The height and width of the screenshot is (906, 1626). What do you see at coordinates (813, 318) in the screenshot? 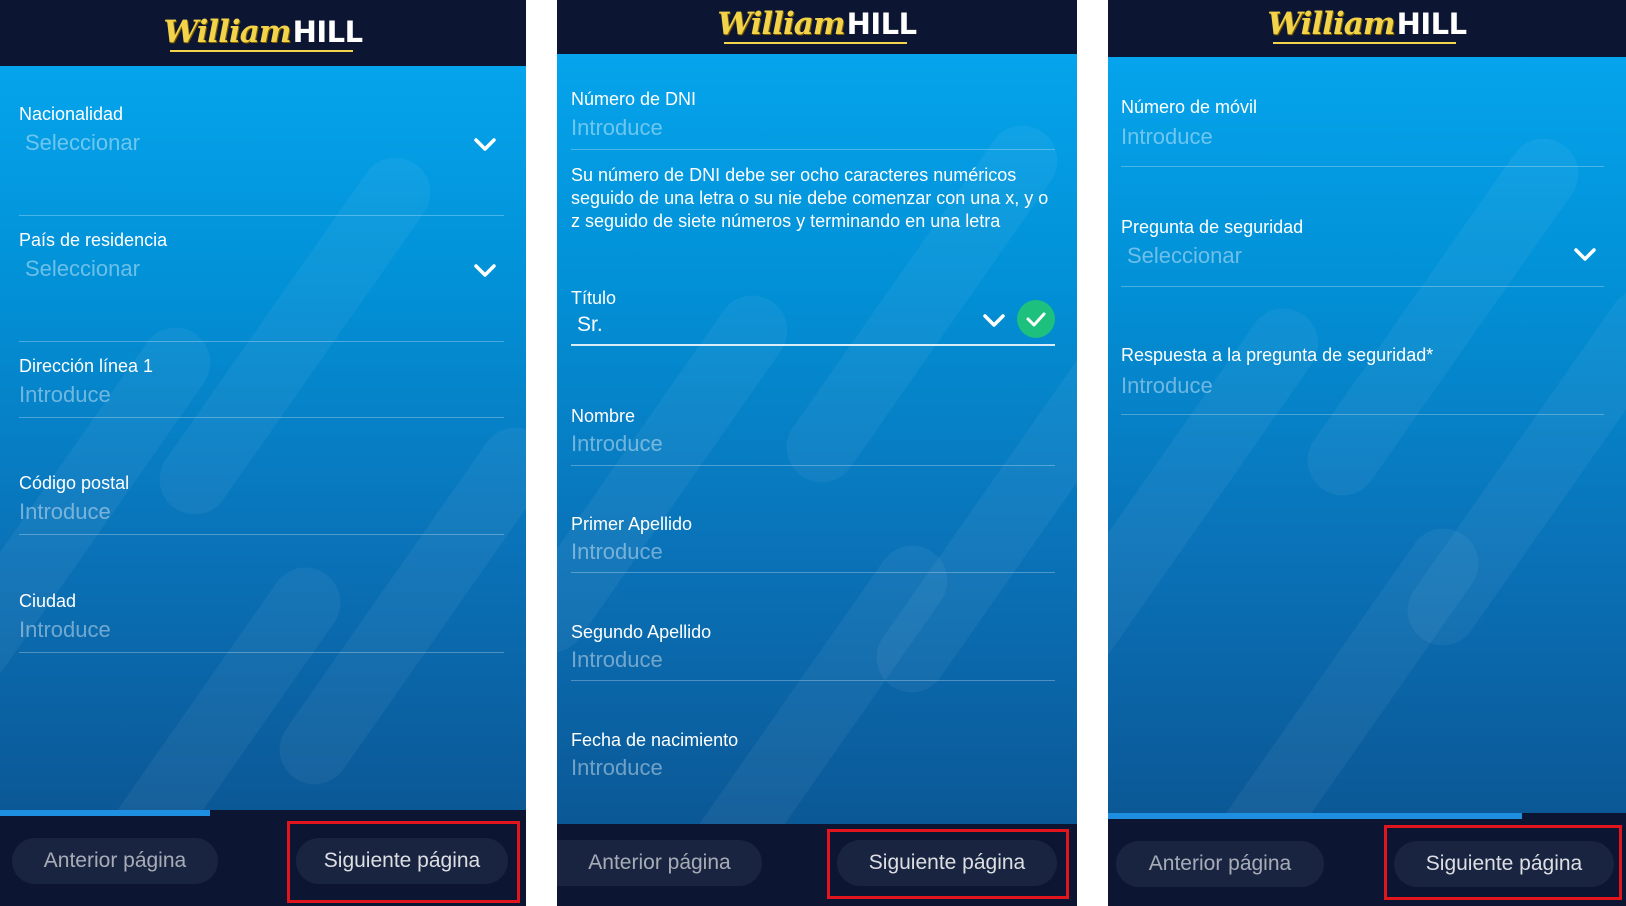
I see `title-select: Título Sr.` at bounding box center [813, 318].